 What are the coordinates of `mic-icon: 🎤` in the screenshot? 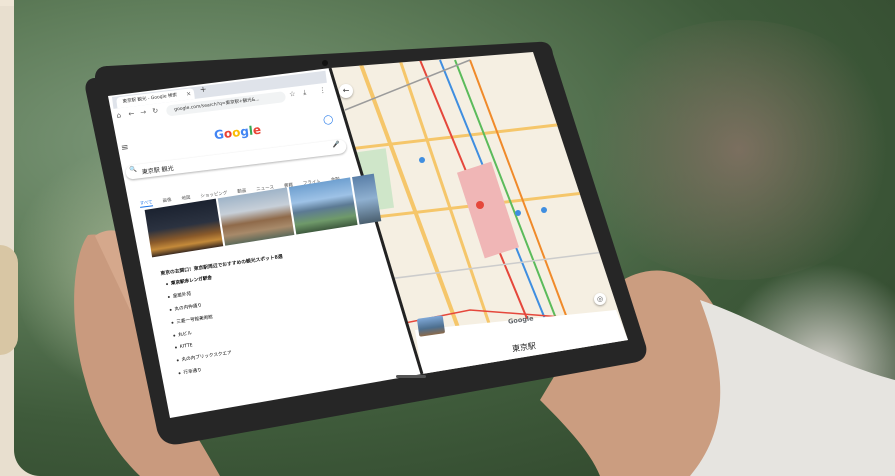 It's located at (336, 145).